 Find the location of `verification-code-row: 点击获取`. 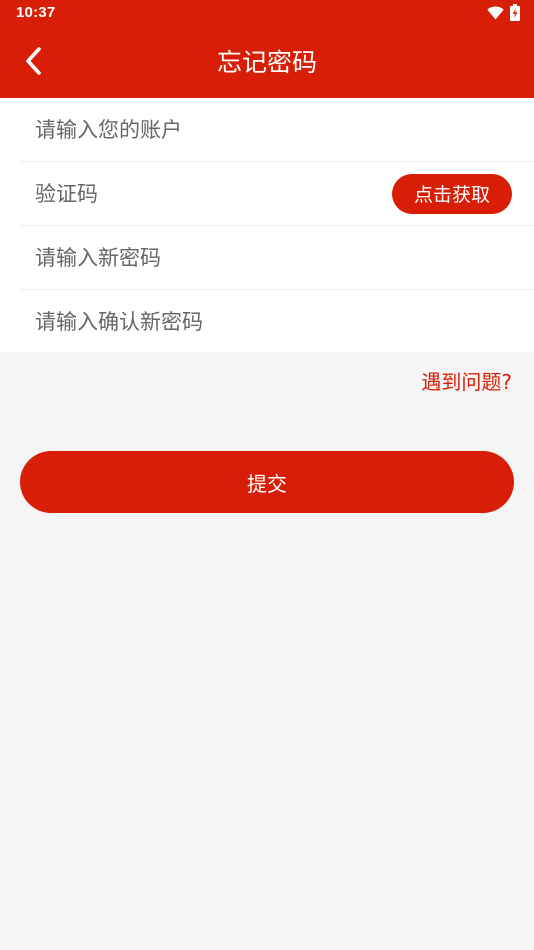

verification-code-row: 点击获取 is located at coordinates (277, 194).